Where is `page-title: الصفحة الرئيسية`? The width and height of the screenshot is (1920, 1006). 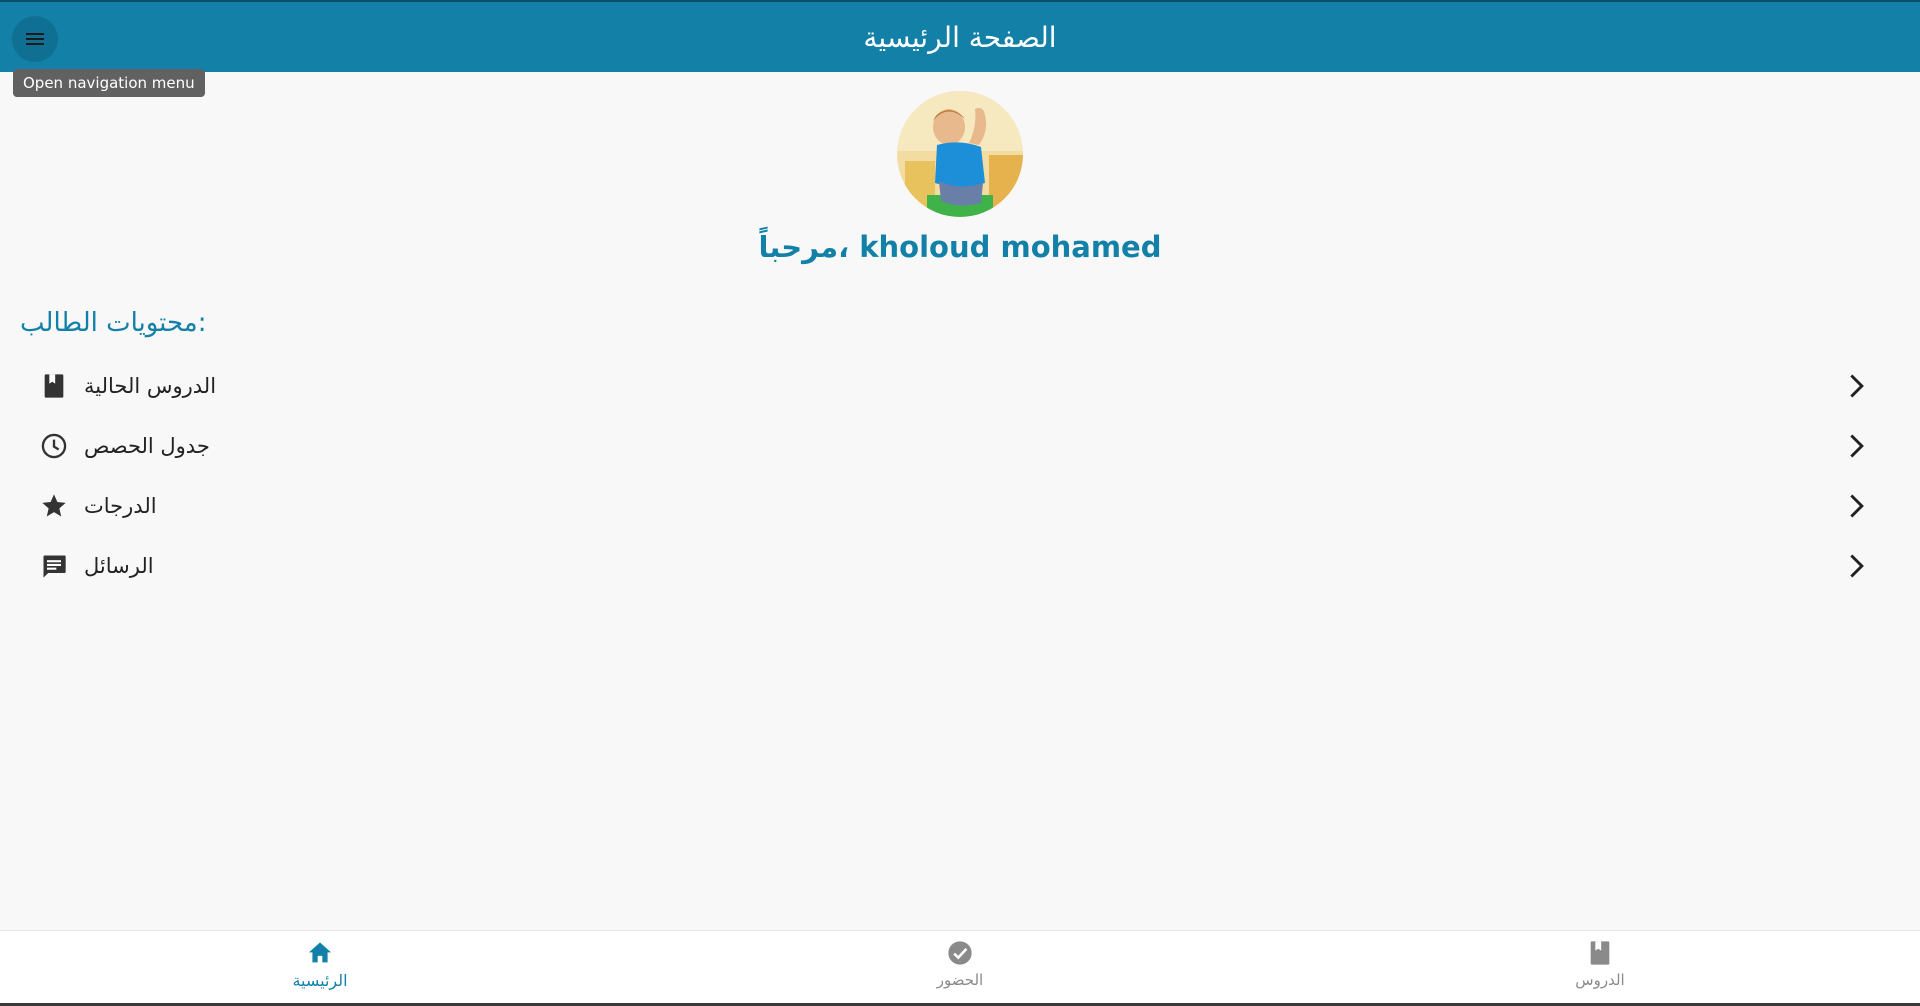
page-title: الصفحة الرئيسية is located at coordinates (960, 37).